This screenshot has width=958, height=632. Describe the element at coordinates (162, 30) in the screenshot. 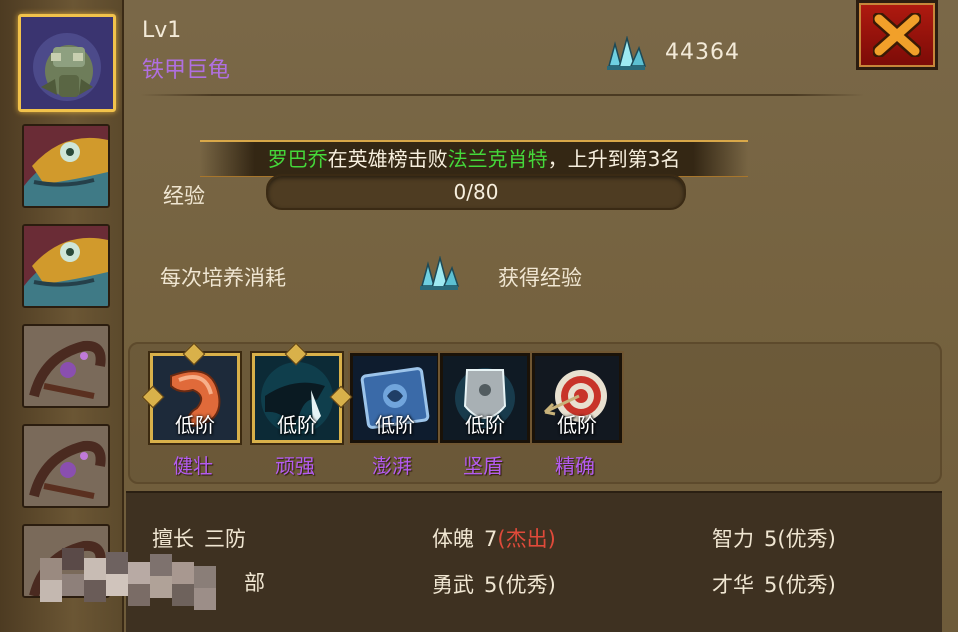

I see `hero-level: Lv1` at that location.